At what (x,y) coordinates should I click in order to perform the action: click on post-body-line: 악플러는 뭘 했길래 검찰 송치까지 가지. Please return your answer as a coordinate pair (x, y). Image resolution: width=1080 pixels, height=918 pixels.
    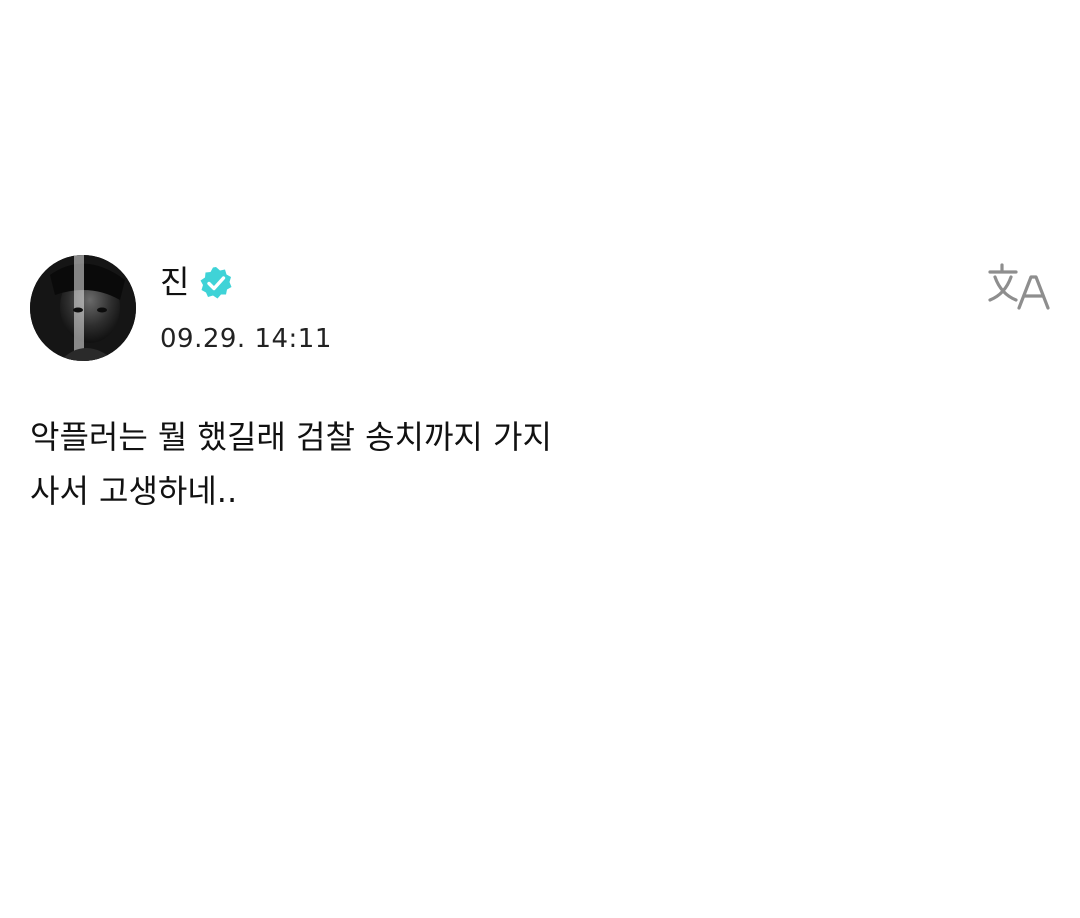
    Looking at the image, I should click on (291, 437).